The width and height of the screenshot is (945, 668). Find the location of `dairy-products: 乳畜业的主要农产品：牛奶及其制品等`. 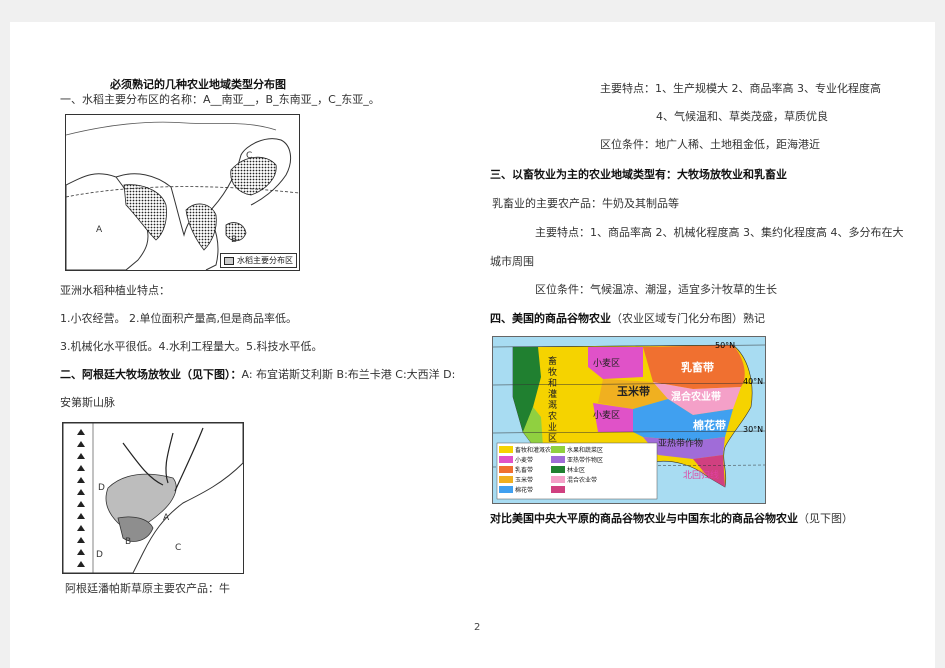

dairy-products: 乳畜业的主要农产品：牛奶及其制品等 is located at coordinates (585, 203).